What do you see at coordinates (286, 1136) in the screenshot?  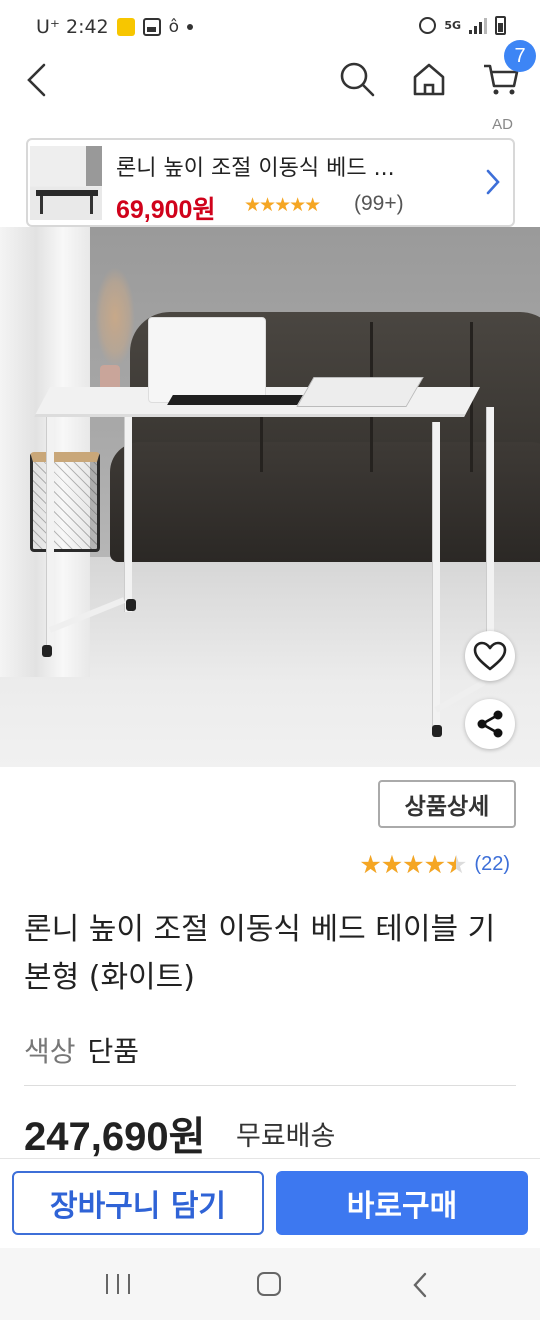 I see `shipping-label: 무료배송` at bounding box center [286, 1136].